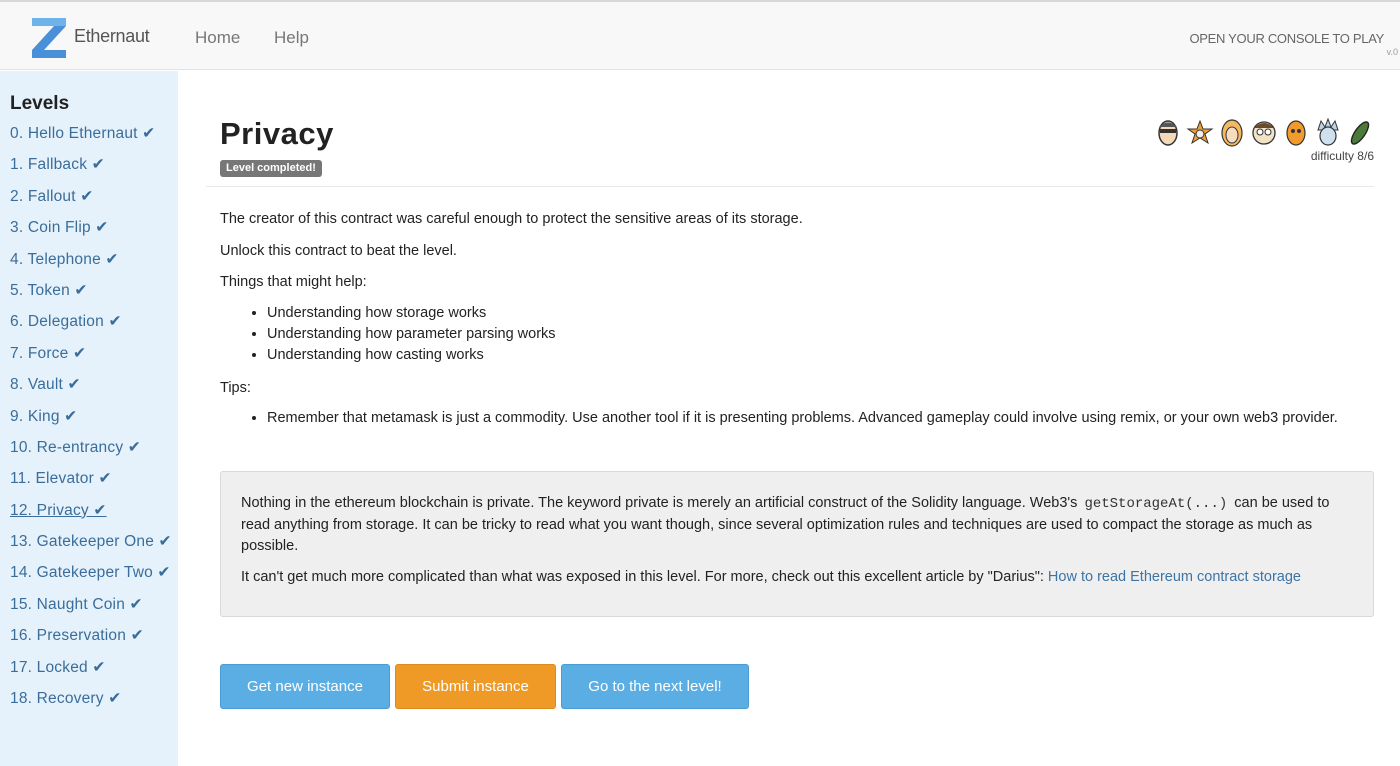 This screenshot has width=1400, height=766. I want to click on face-icon, so click(1168, 133).